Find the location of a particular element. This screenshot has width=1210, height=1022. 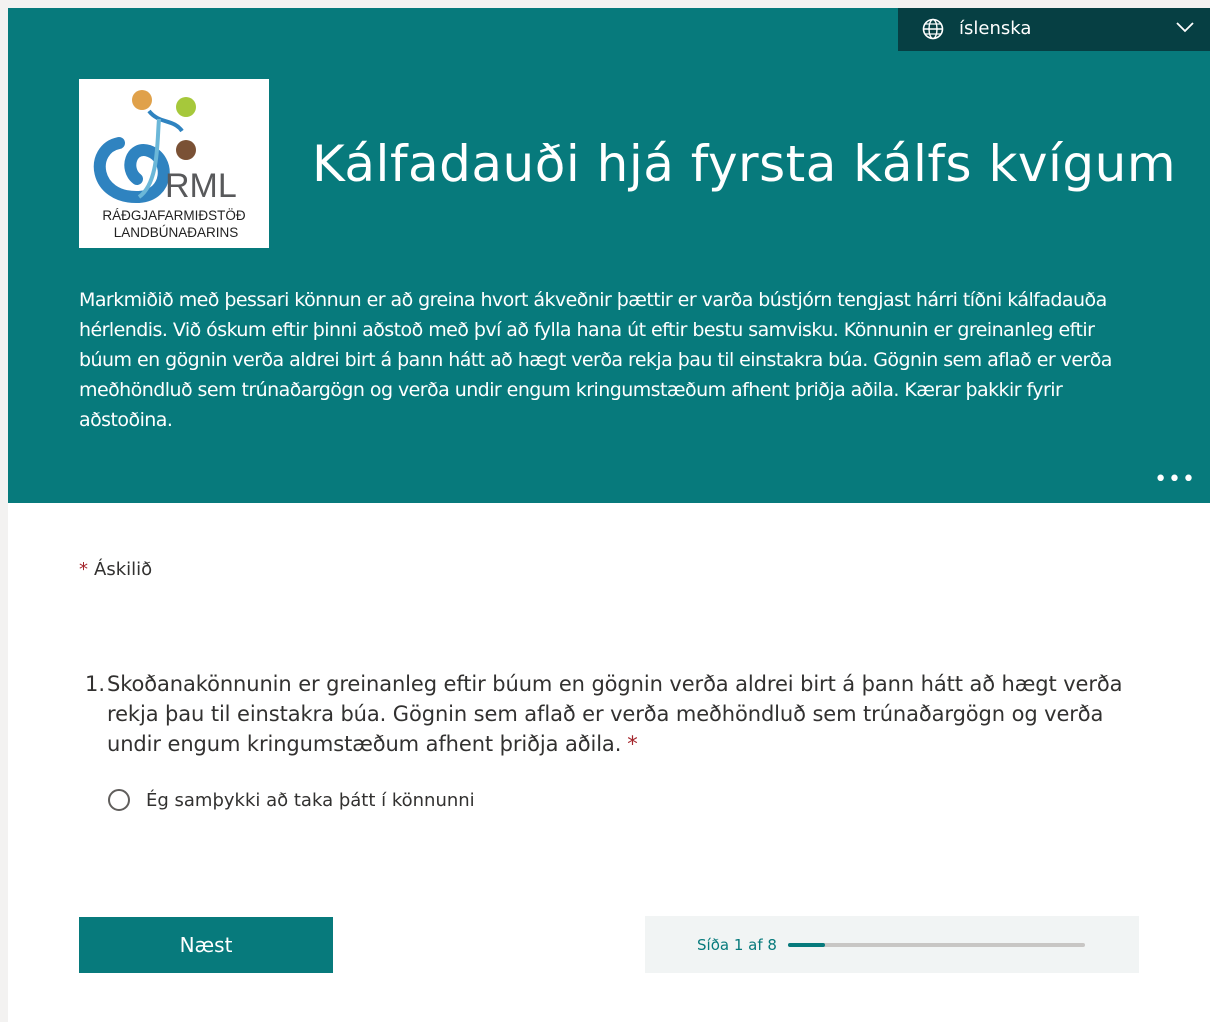

language-label: íslenska is located at coordinates (995, 28).